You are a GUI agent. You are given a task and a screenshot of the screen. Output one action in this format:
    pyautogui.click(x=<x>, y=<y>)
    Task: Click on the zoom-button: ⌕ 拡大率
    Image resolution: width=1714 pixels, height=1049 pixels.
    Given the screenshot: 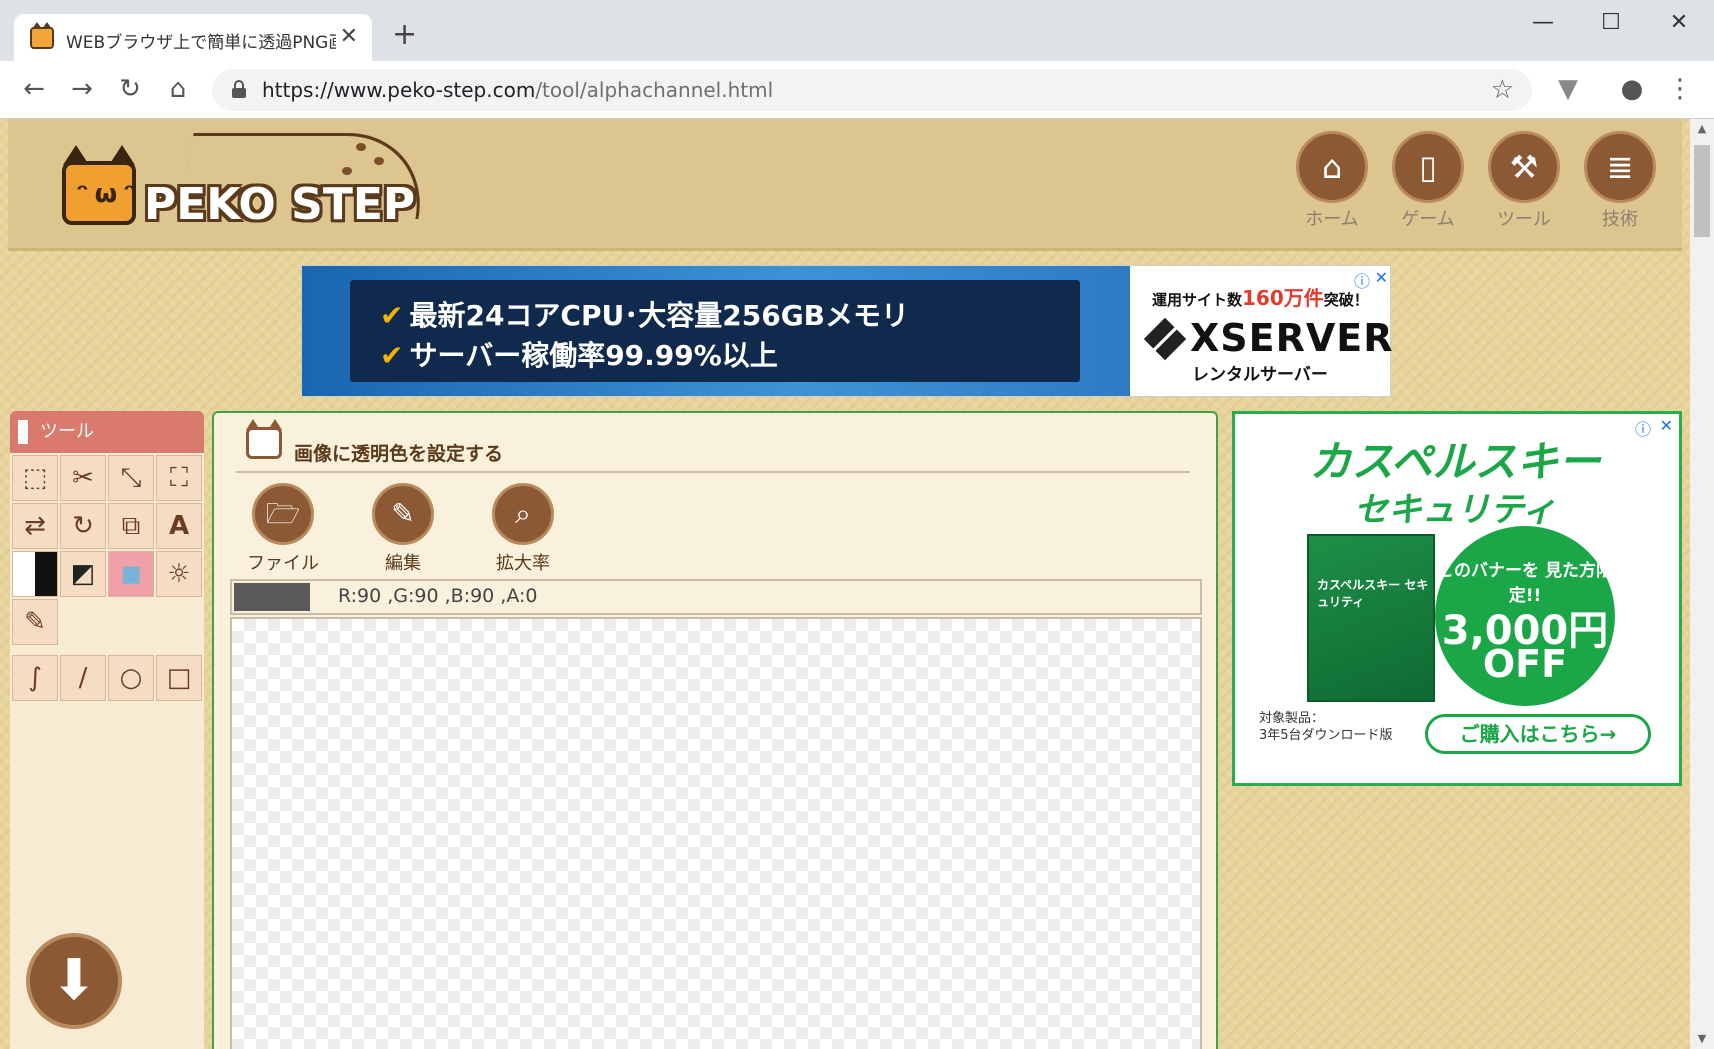 What is the action you would take?
    pyautogui.click(x=523, y=529)
    